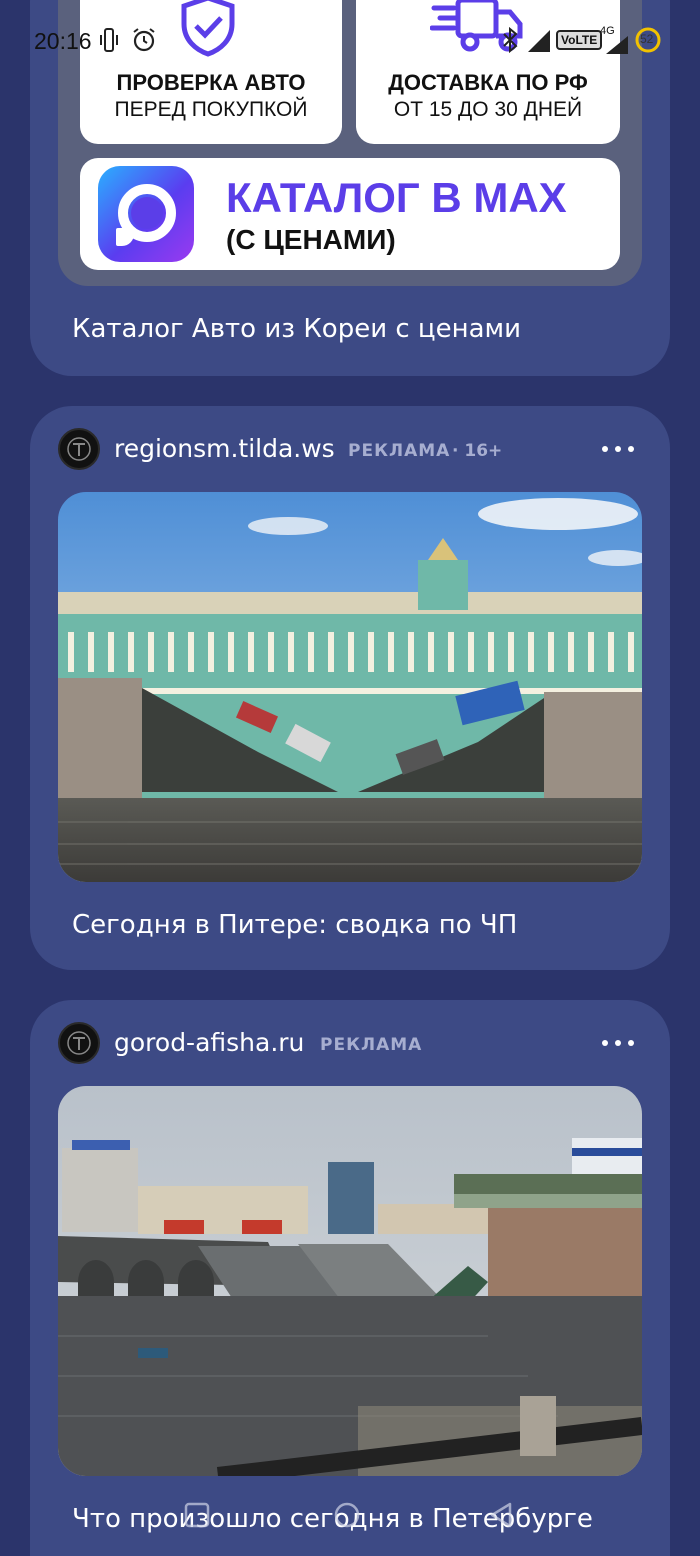  I want to click on back-icon, so click(501, 1515).